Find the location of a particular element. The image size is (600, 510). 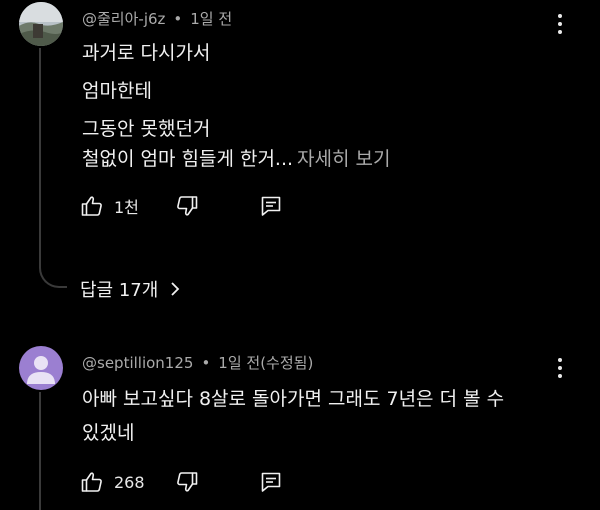

like-button: 268 is located at coordinates (112, 482).